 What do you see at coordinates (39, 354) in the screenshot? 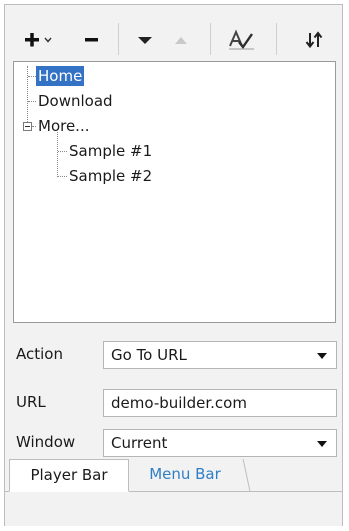
I see `action-label: Action` at bounding box center [39, 354].